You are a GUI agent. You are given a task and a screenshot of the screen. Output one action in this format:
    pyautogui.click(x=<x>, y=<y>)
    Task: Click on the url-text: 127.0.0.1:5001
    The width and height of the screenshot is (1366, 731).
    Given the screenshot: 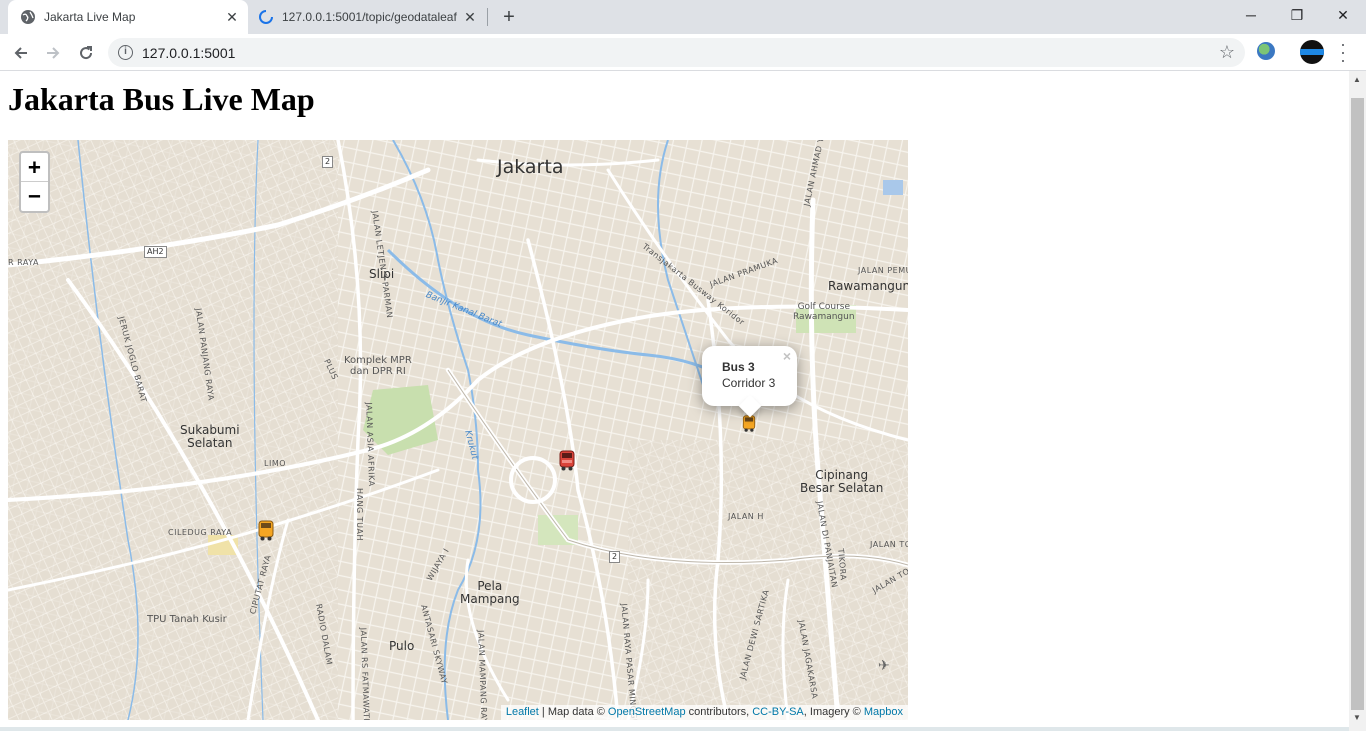 What is the action you would take?
    pyautogui.click(x=188, y=53)
    